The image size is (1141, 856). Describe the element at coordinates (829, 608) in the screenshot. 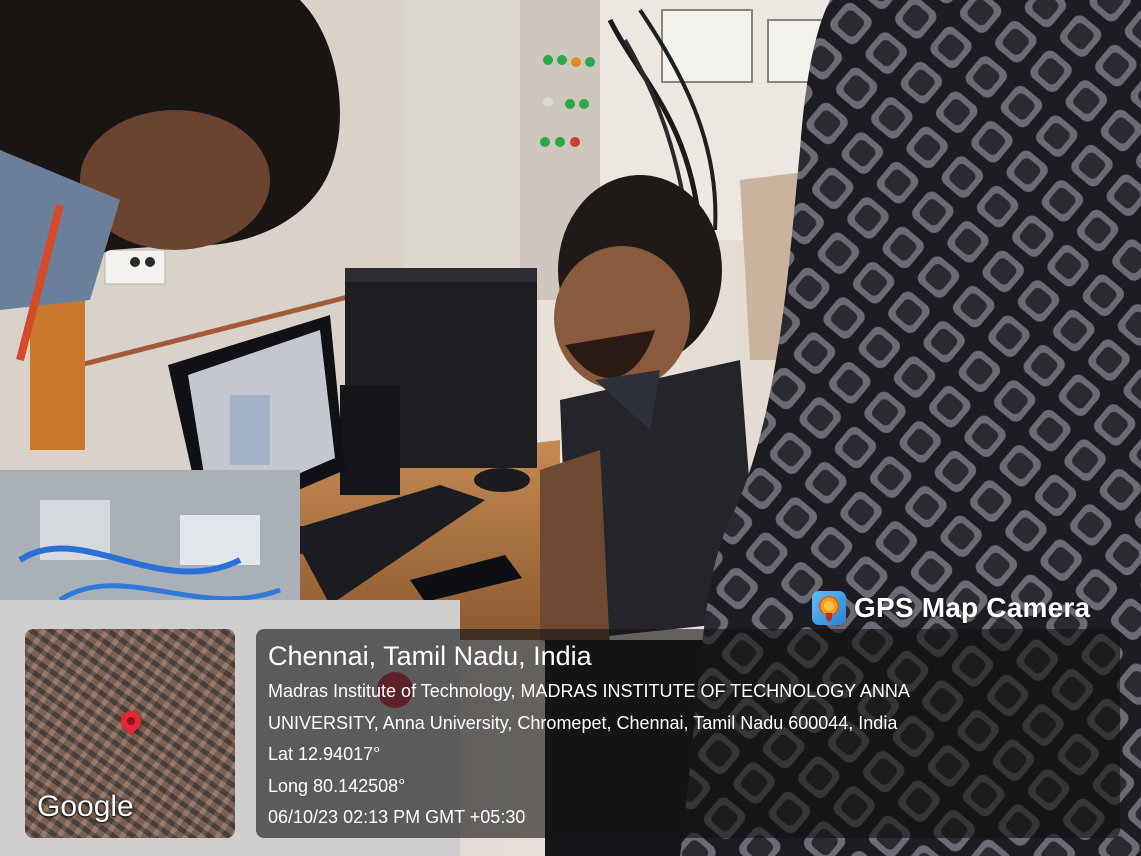

I see `gps-camera-logo-icon` at that location.